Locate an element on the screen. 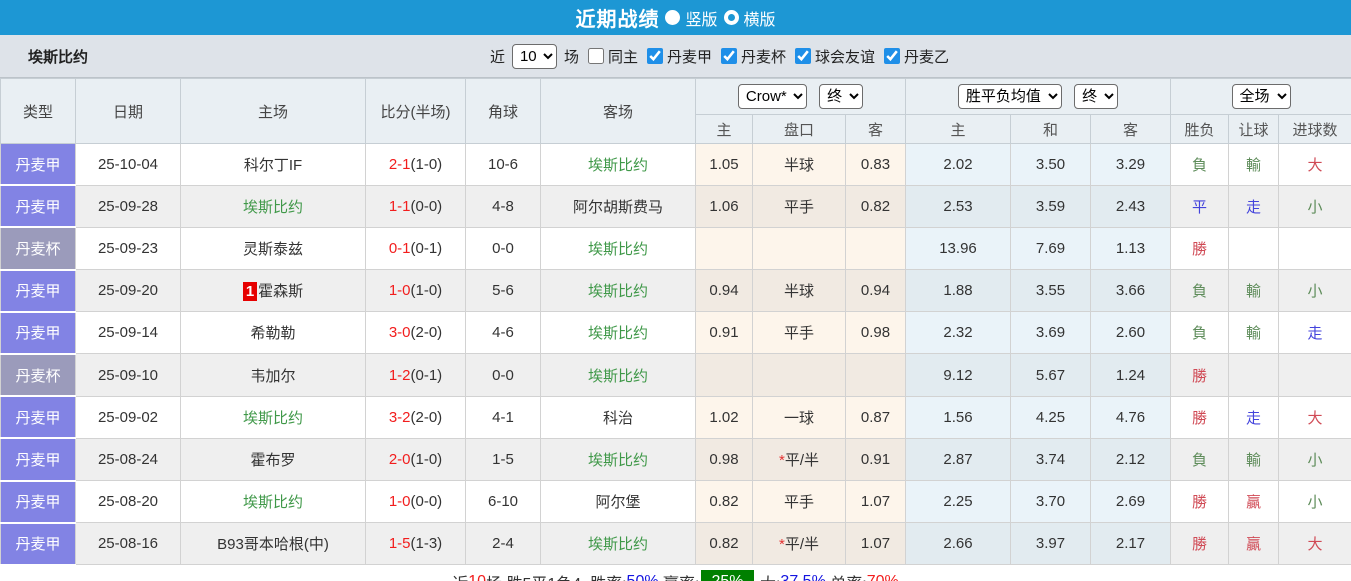 The height and width of the screenshot is (581, 1351). cell-mean-away: 2.43 is located at coordinates (1130, 206).